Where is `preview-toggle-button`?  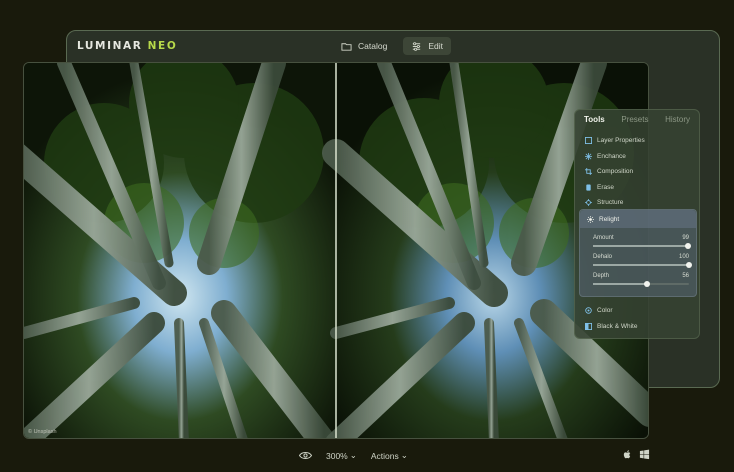
preview-toggle-button is located at coordinates (305, 455).